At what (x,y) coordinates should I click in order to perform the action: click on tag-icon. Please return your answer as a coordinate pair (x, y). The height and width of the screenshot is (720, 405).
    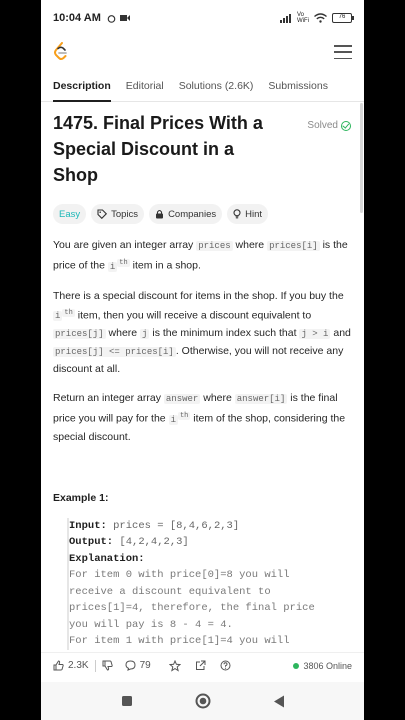
    Looking at the image, I should click on (102, 214).